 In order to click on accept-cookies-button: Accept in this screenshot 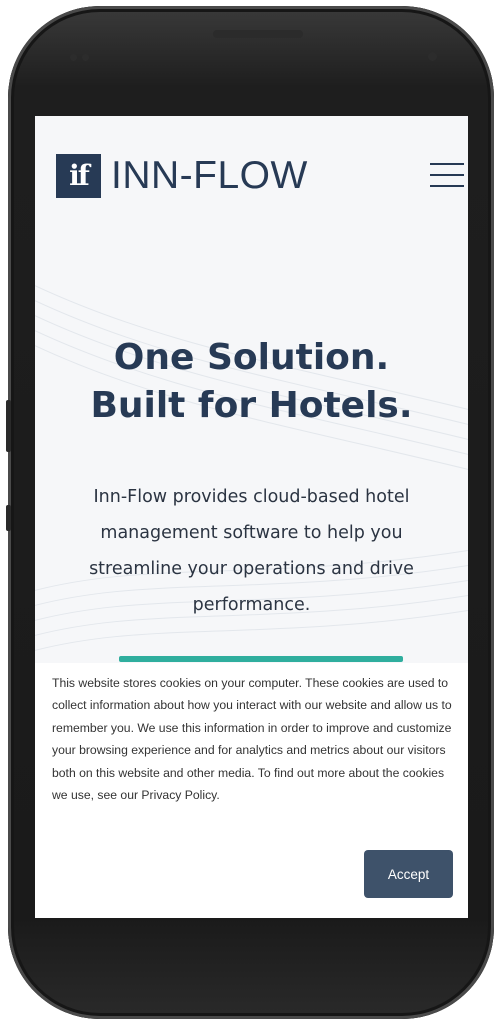, I will do `click(408, 874)`.